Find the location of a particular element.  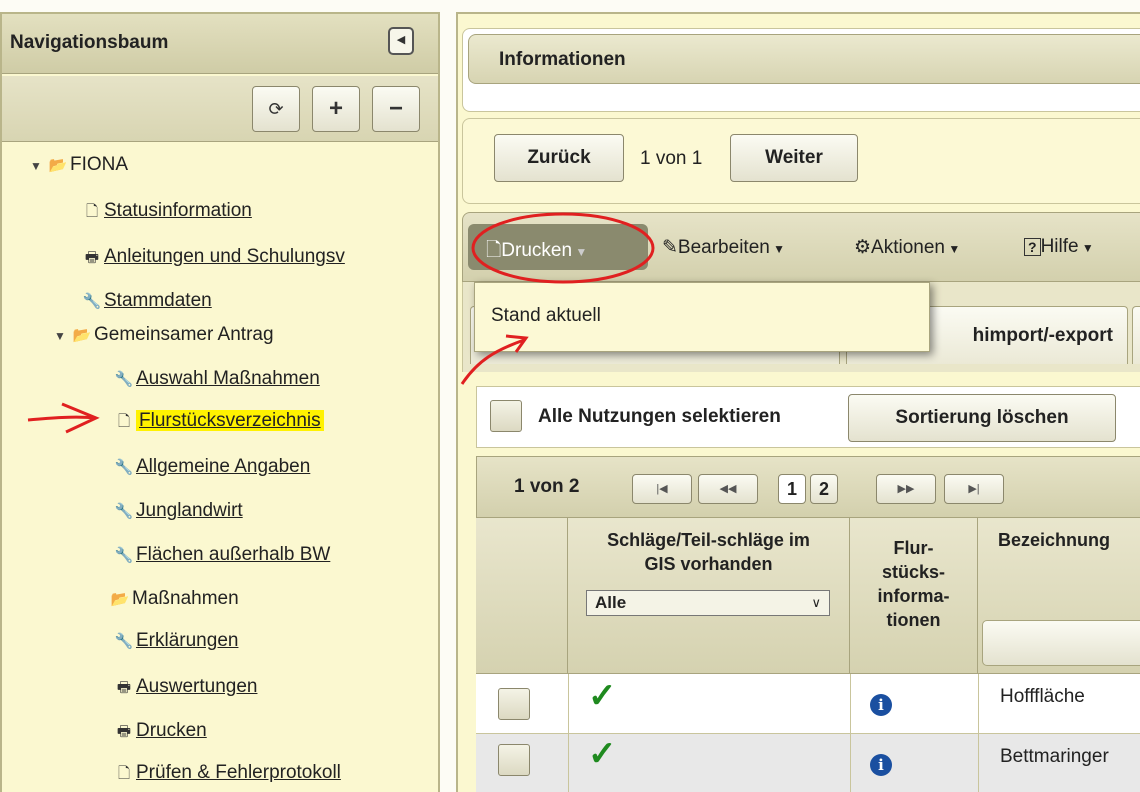

column-header-flur-label: Flur-stücks-informa-tionen is located at coordinates (913, 584).